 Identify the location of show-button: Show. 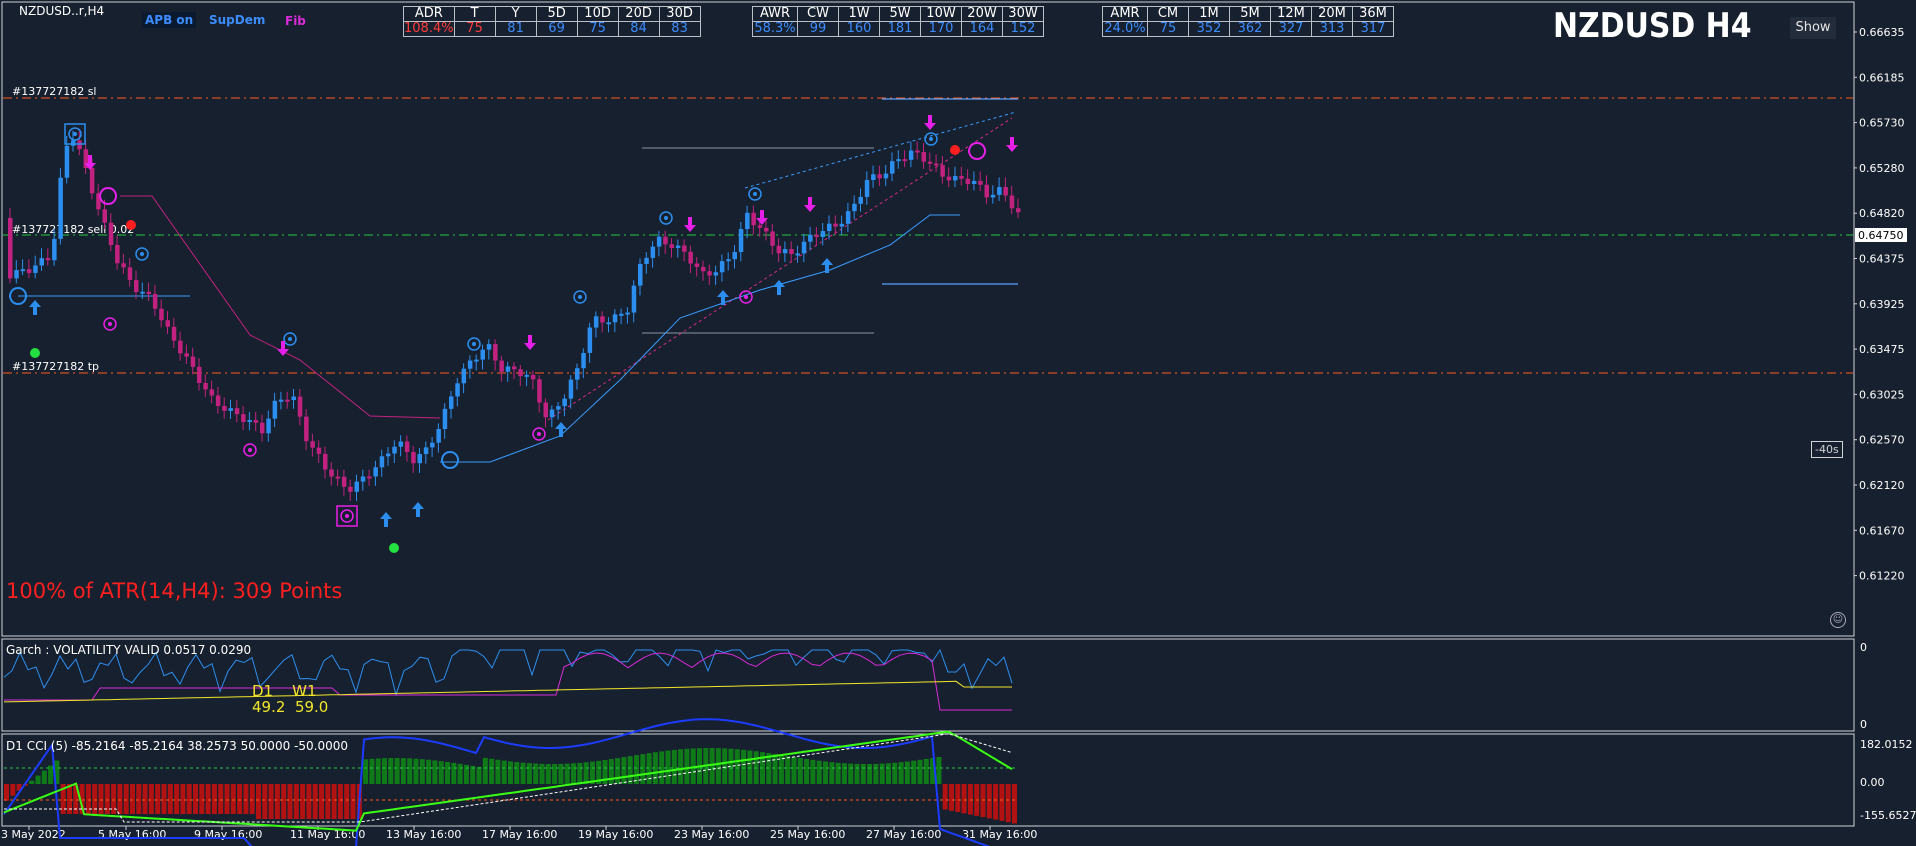
(1813, 28).